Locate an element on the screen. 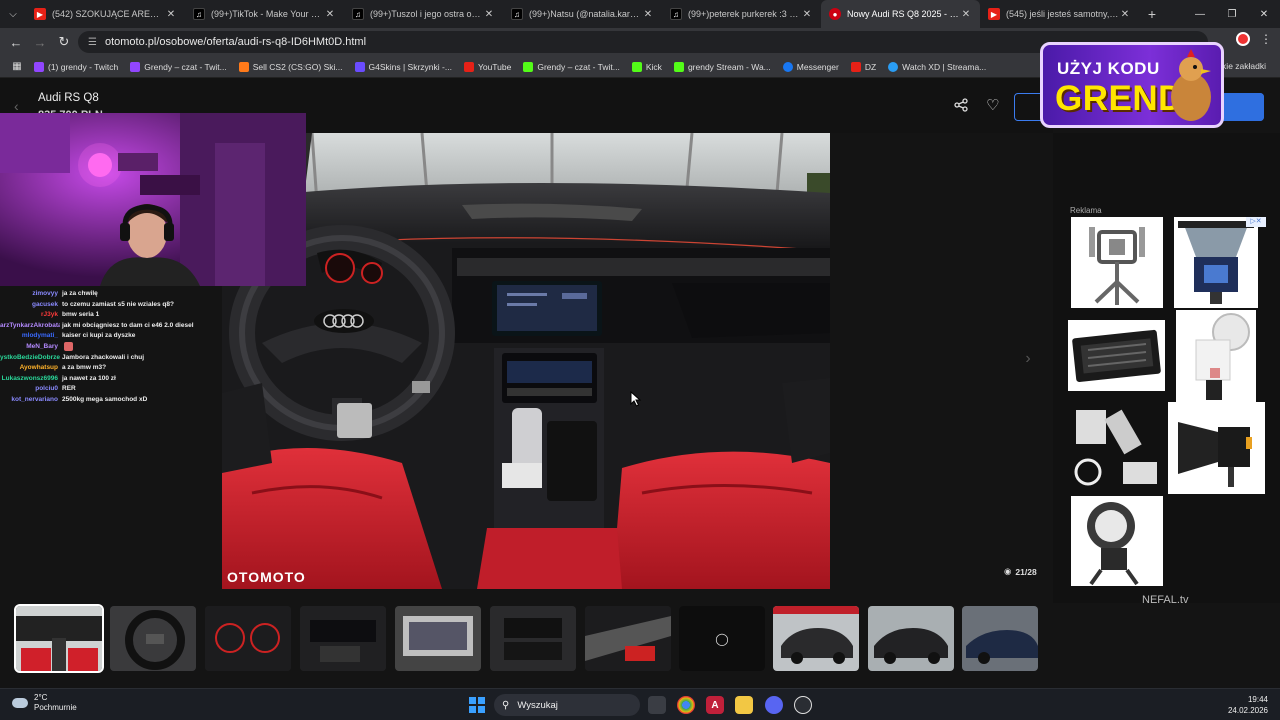 The image size is (1280, 720). g4skins-icon is located at coordinates (359, 66).